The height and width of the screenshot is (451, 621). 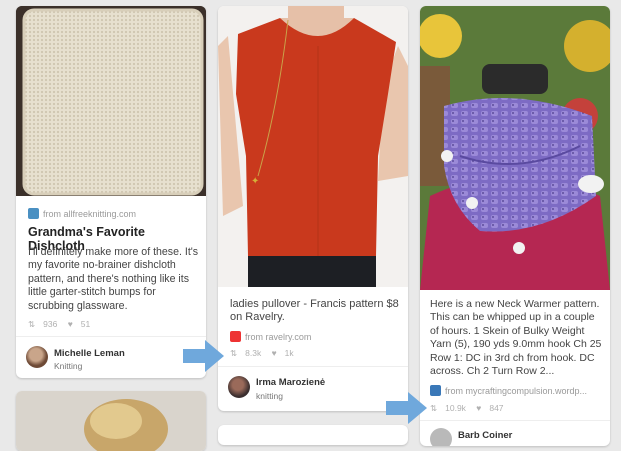 What do you see at coordinates (471, 408) in the screenshot?
I see `pin-stats: ⇅ 10.9k ♥ 847` at bounding box center [471, 408].